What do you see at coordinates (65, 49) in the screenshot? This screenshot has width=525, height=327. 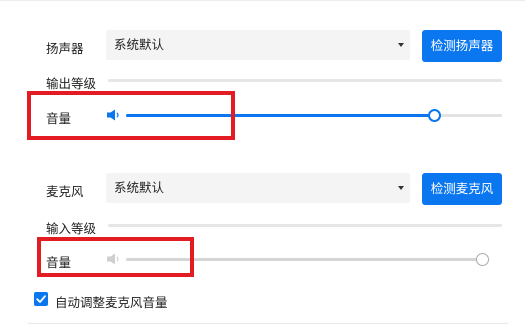 I see `speaker-label: 扬声器` at bounding box center [65, 49].